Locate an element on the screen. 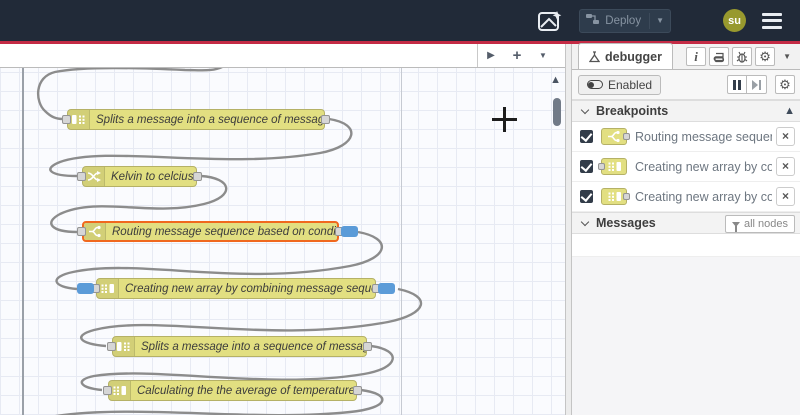 The image size is (800, 415). messages-empty-area is located at coordinates (686, 336).